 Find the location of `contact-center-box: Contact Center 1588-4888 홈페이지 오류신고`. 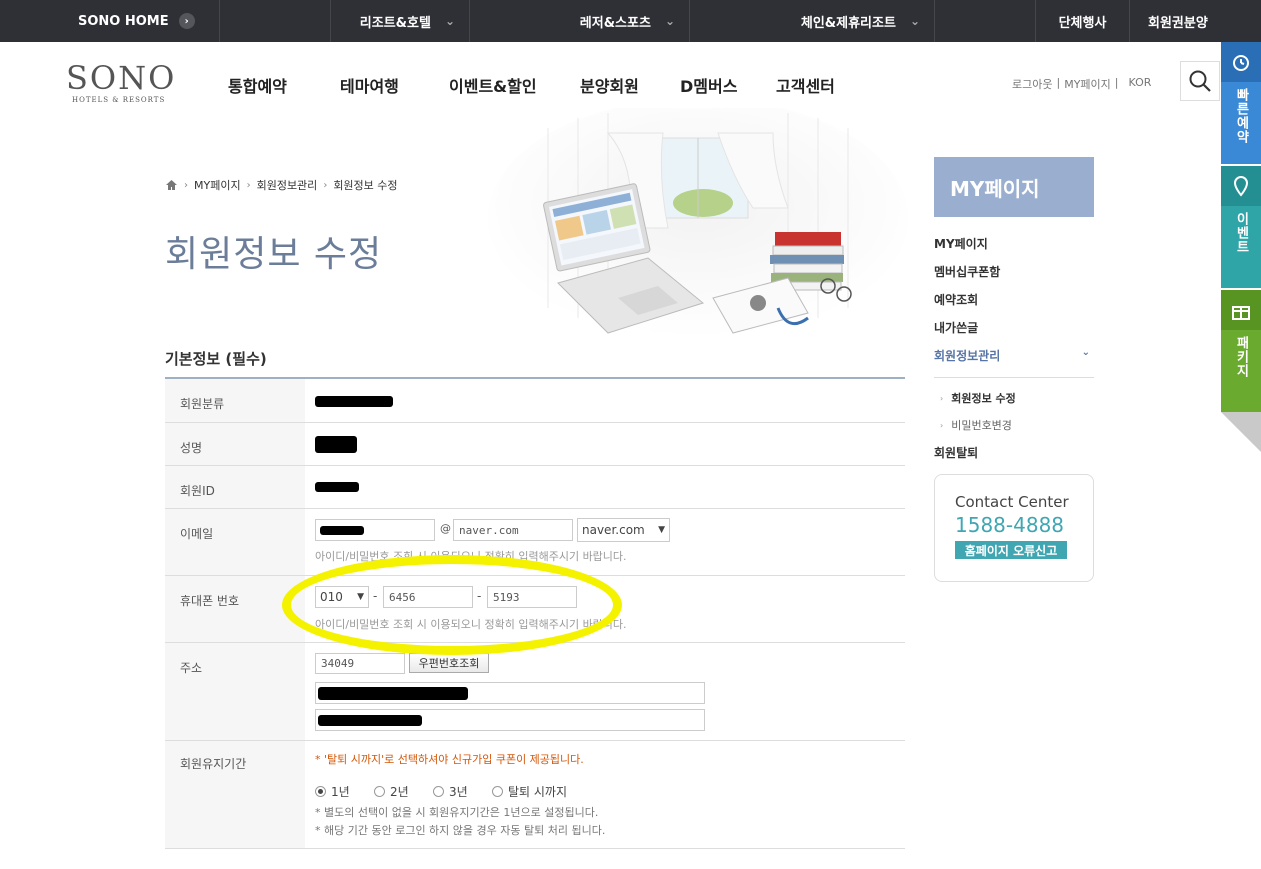

contact-center-box: Contact Center 1588-4888 홈페이지 오류신고 is located at coordinates (1014, 528).